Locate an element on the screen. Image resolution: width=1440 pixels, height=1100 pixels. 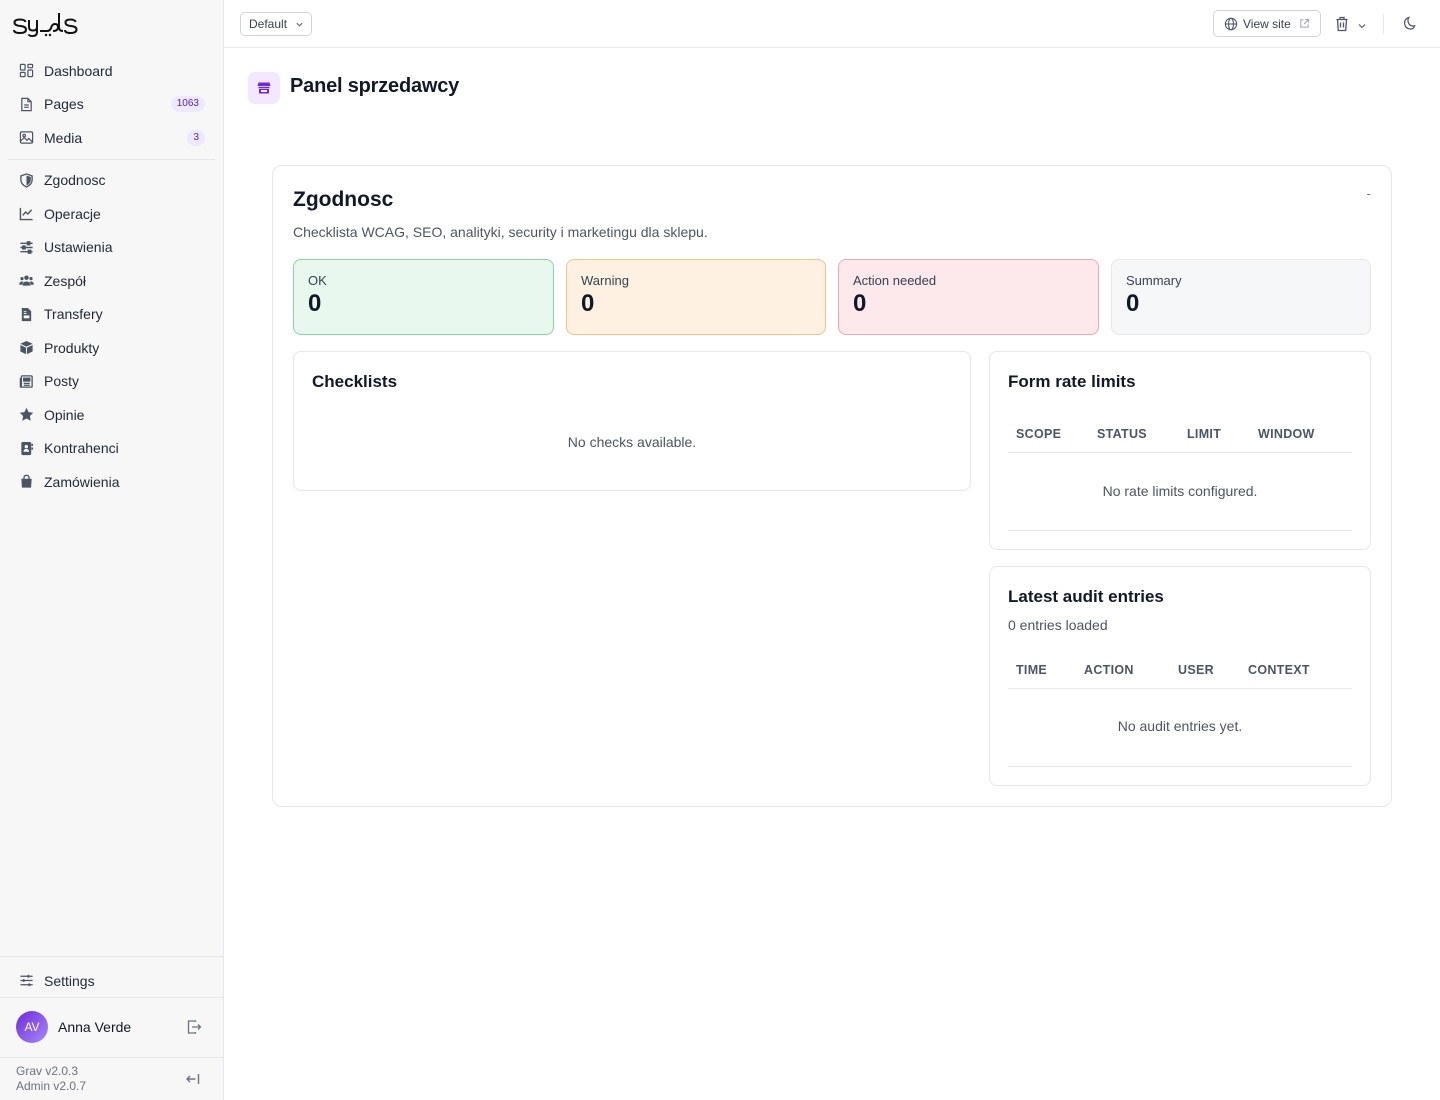
settings-sliders-icon is located at coordinates (26, 981).